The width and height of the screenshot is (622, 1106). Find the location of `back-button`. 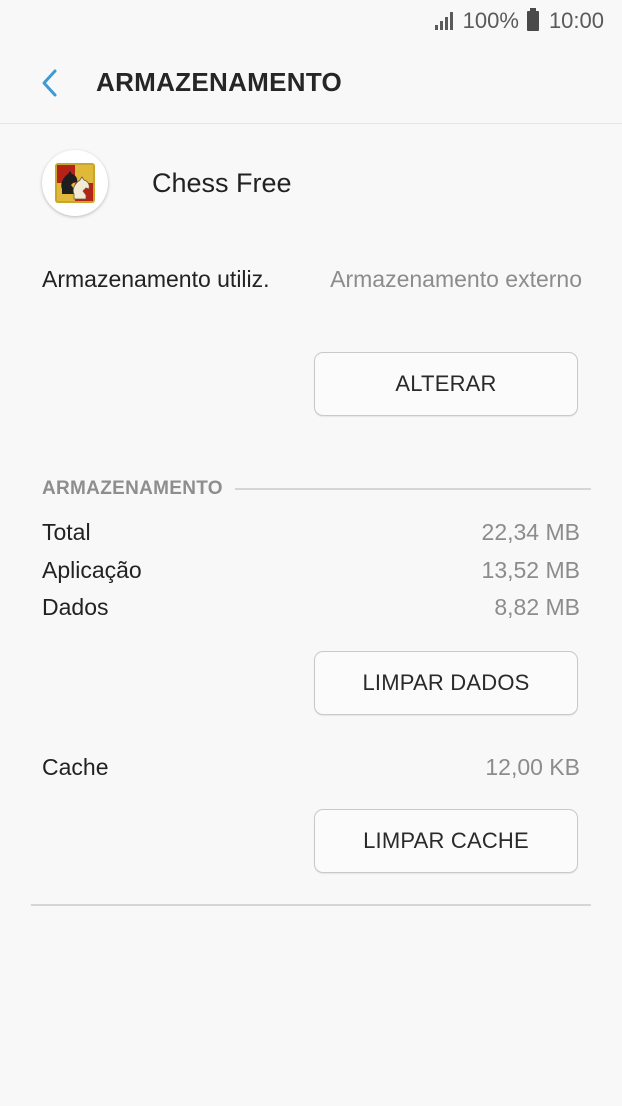

back-button is located at coordinates (50, 83).